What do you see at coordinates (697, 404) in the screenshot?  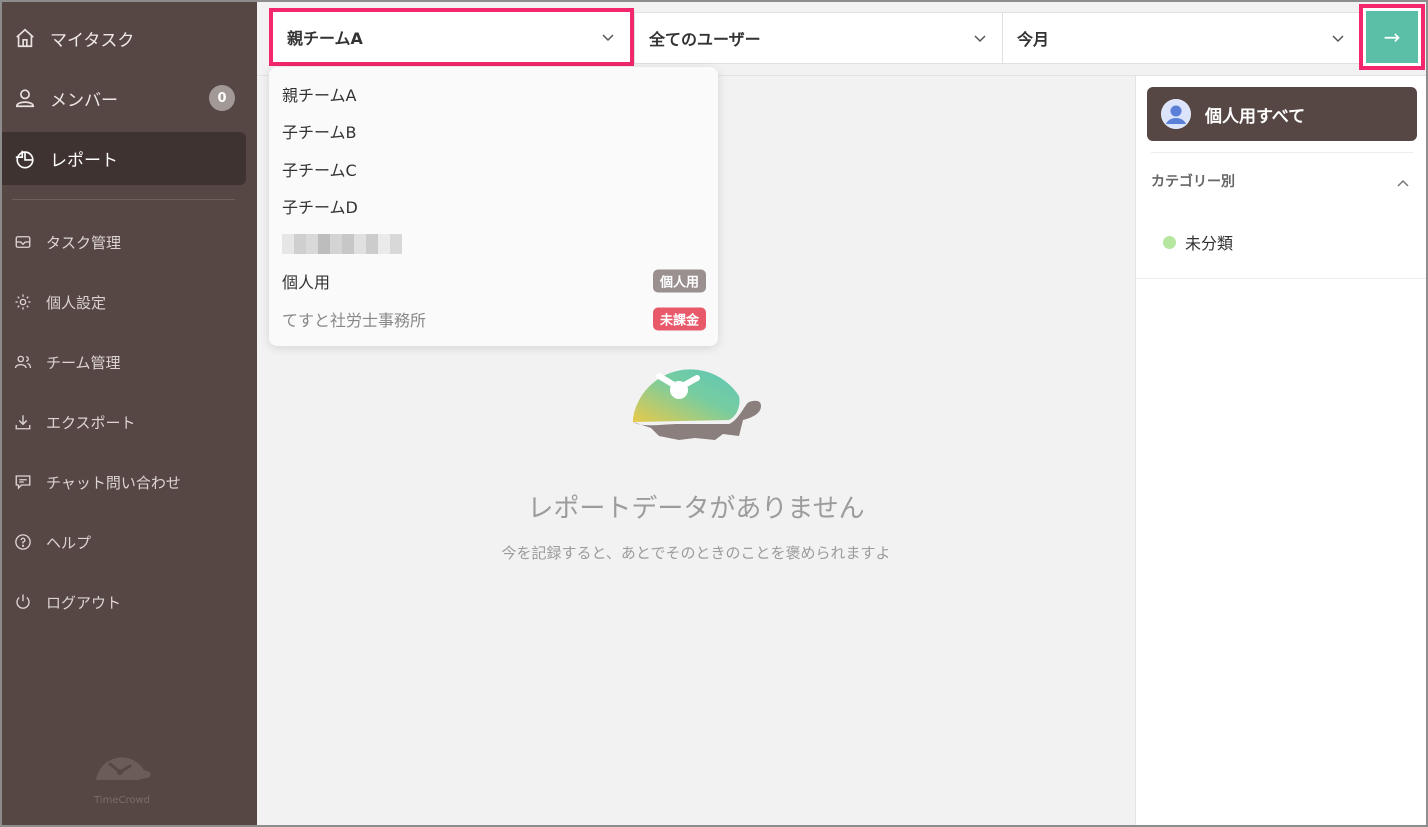 I see `turtle-clock-illustration` at bounding box center [697, 404].